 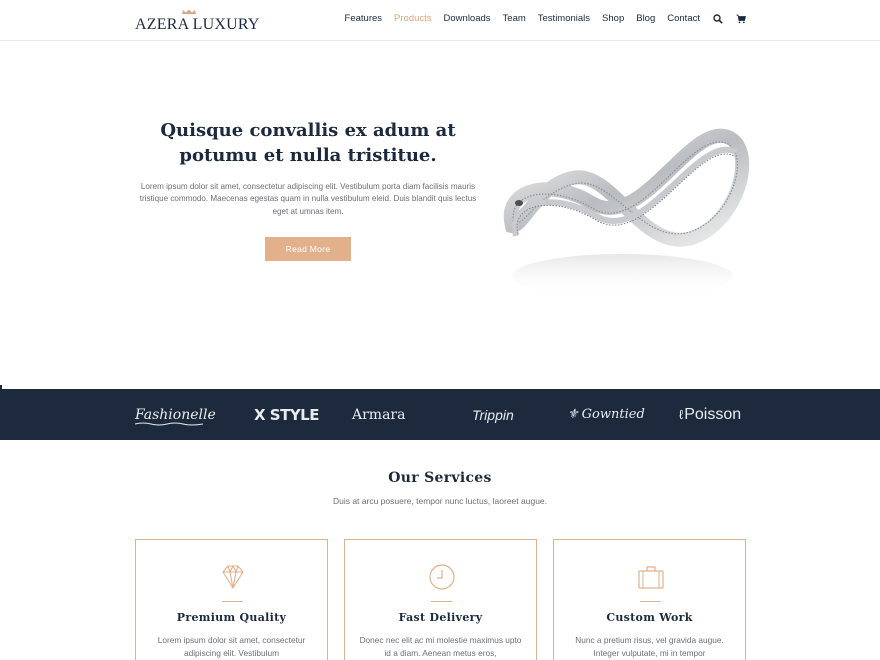 I want to click on diamond-ring-image, so click(x=626, y=213).